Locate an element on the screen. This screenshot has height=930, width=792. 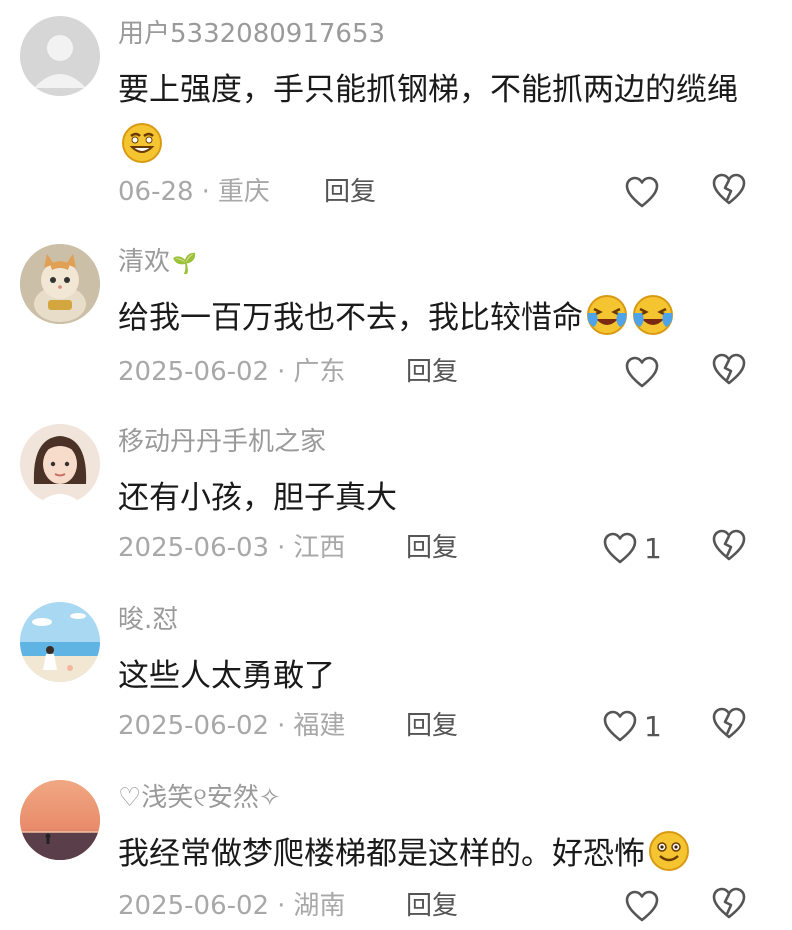
comment-username: 晙.怼 is located at coordinates (148, 620).